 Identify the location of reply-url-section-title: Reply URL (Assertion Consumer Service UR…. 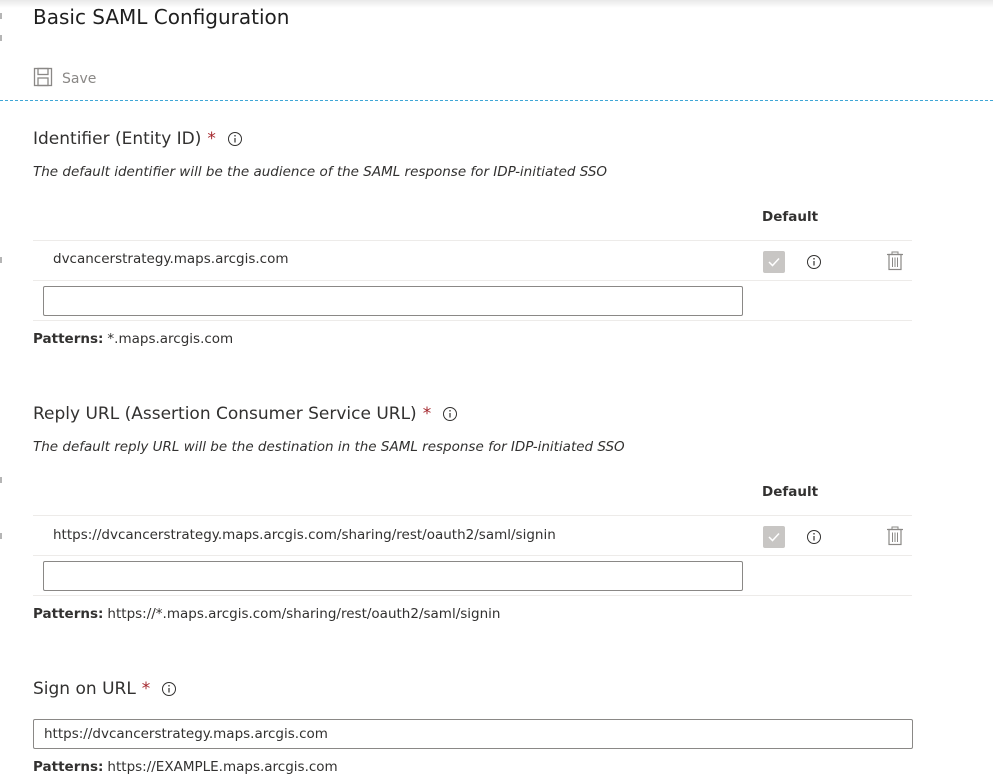
(245, 414).